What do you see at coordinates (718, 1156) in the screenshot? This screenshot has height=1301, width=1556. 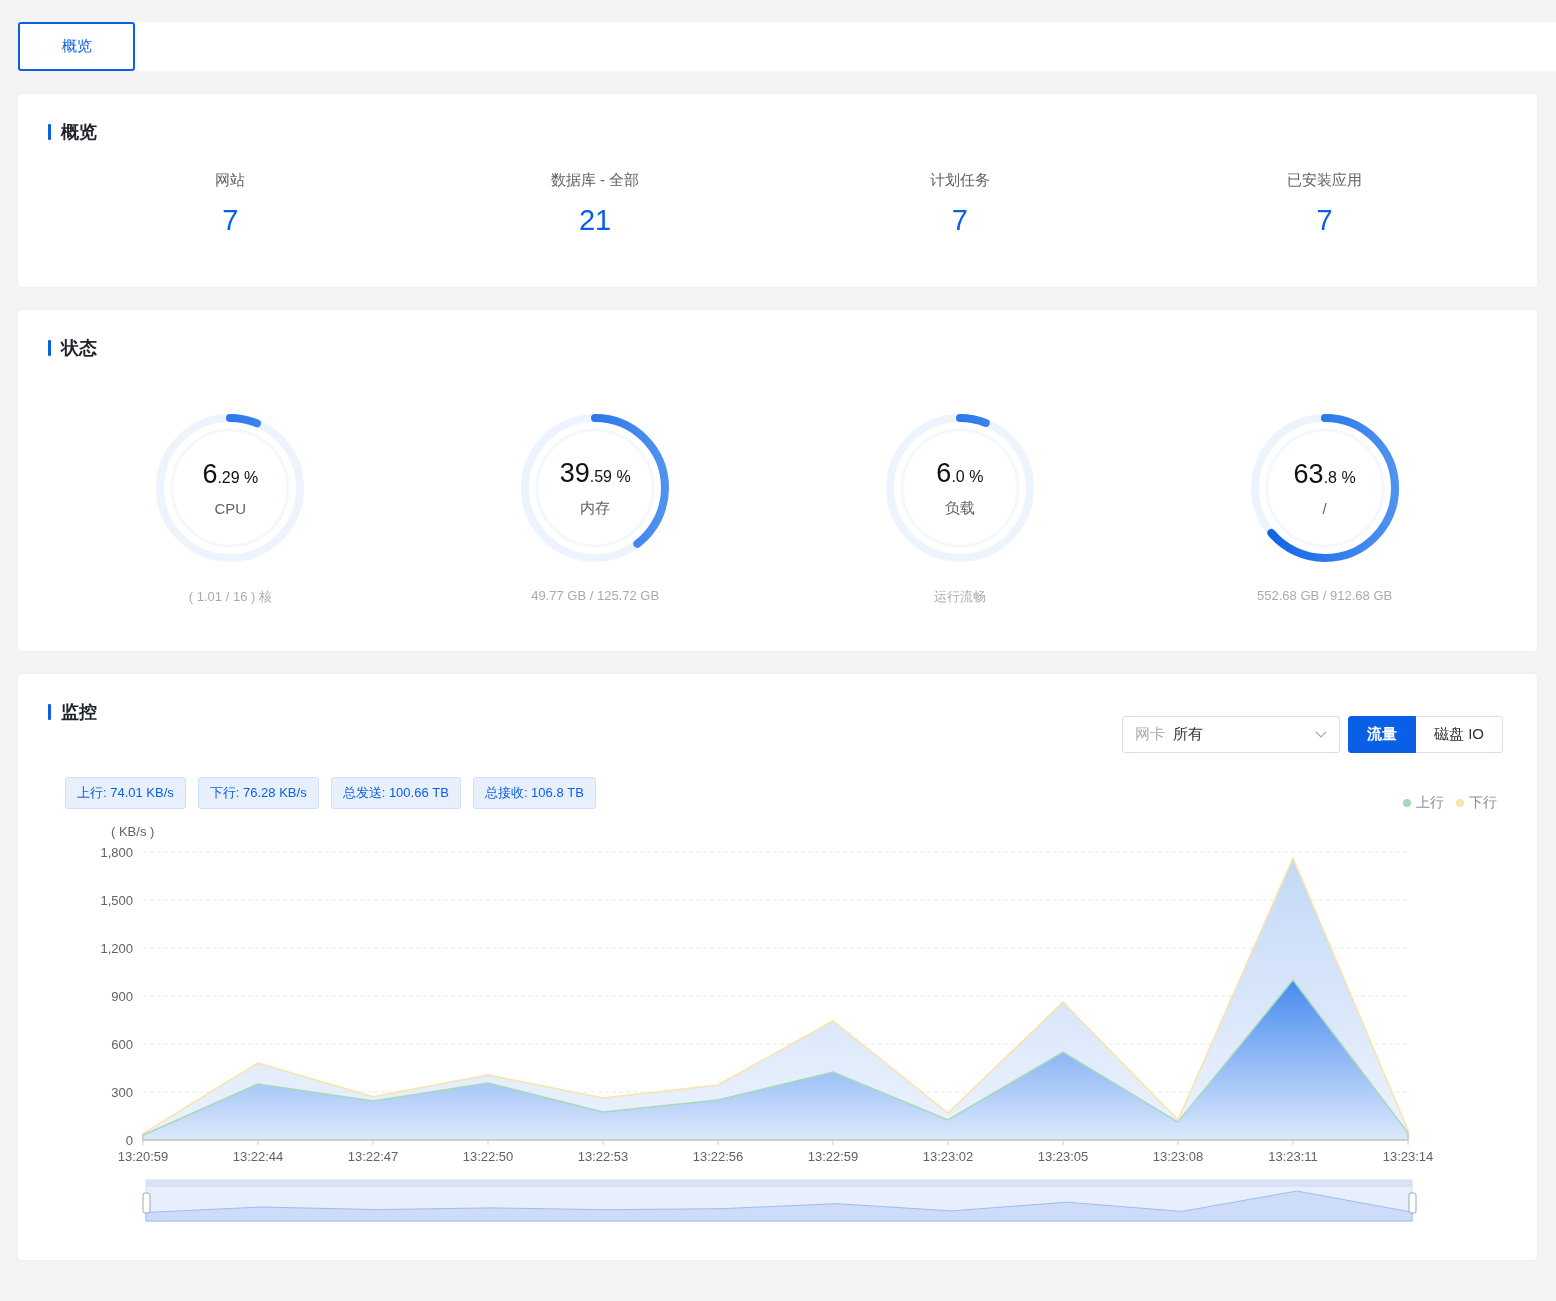 I see `x-tick-label: 13:22:56` at bounding box center [718, 1156].